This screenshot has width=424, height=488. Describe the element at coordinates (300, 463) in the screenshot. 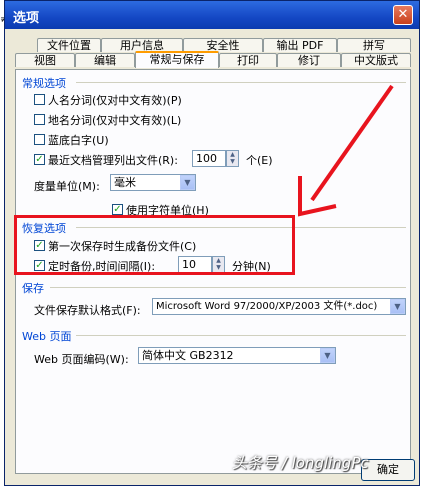

I see `watermark-text: 头条号 / longlingPc` at that location.